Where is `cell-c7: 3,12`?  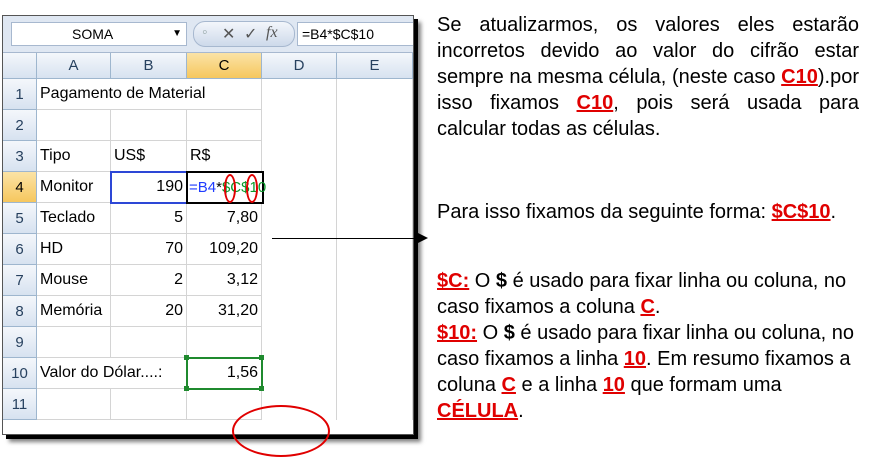 cell-c7: 3,12 is located at coordinates (224, 280).